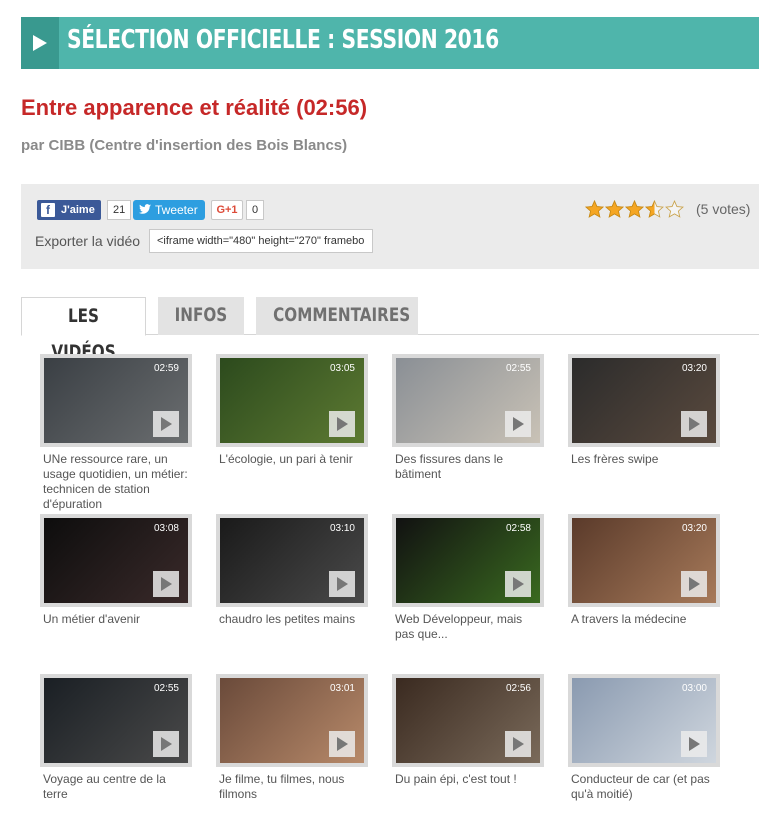 The height and width of the screenshot is (822, 759). I want to click on thumbnail-image: 02:56, so click(468, 720).